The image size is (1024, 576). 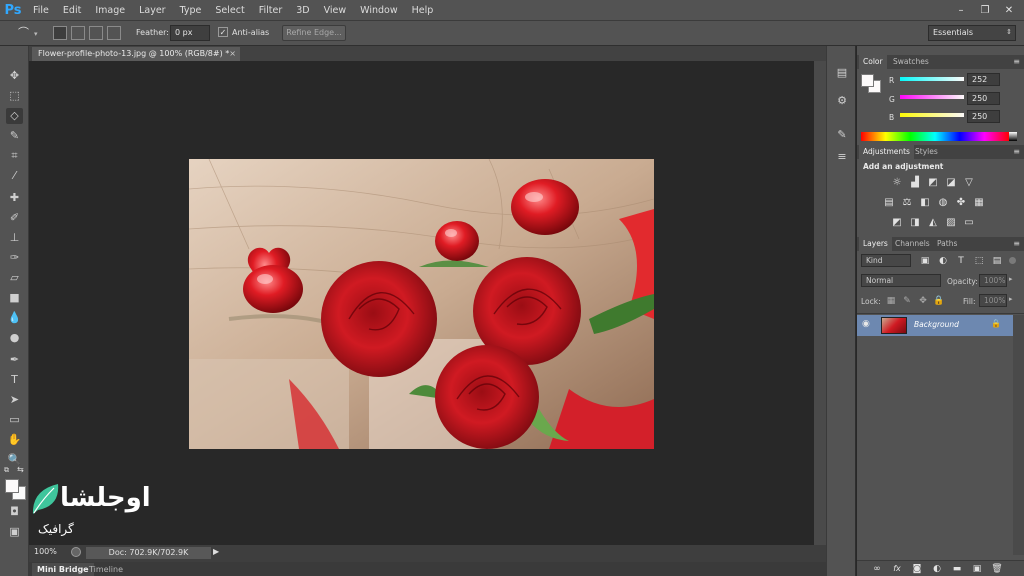 I want to click on tab-channels: Channels, so click(x=912, y=244).